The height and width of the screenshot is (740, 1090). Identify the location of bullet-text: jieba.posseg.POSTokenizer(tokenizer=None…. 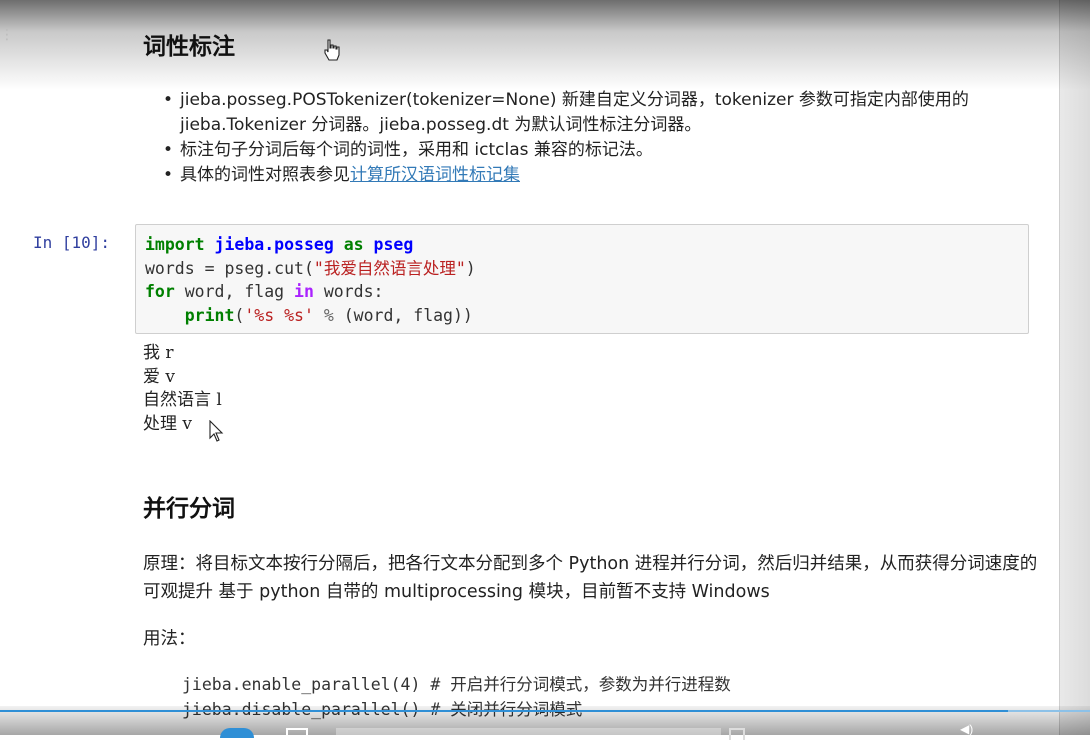
(574, 112).